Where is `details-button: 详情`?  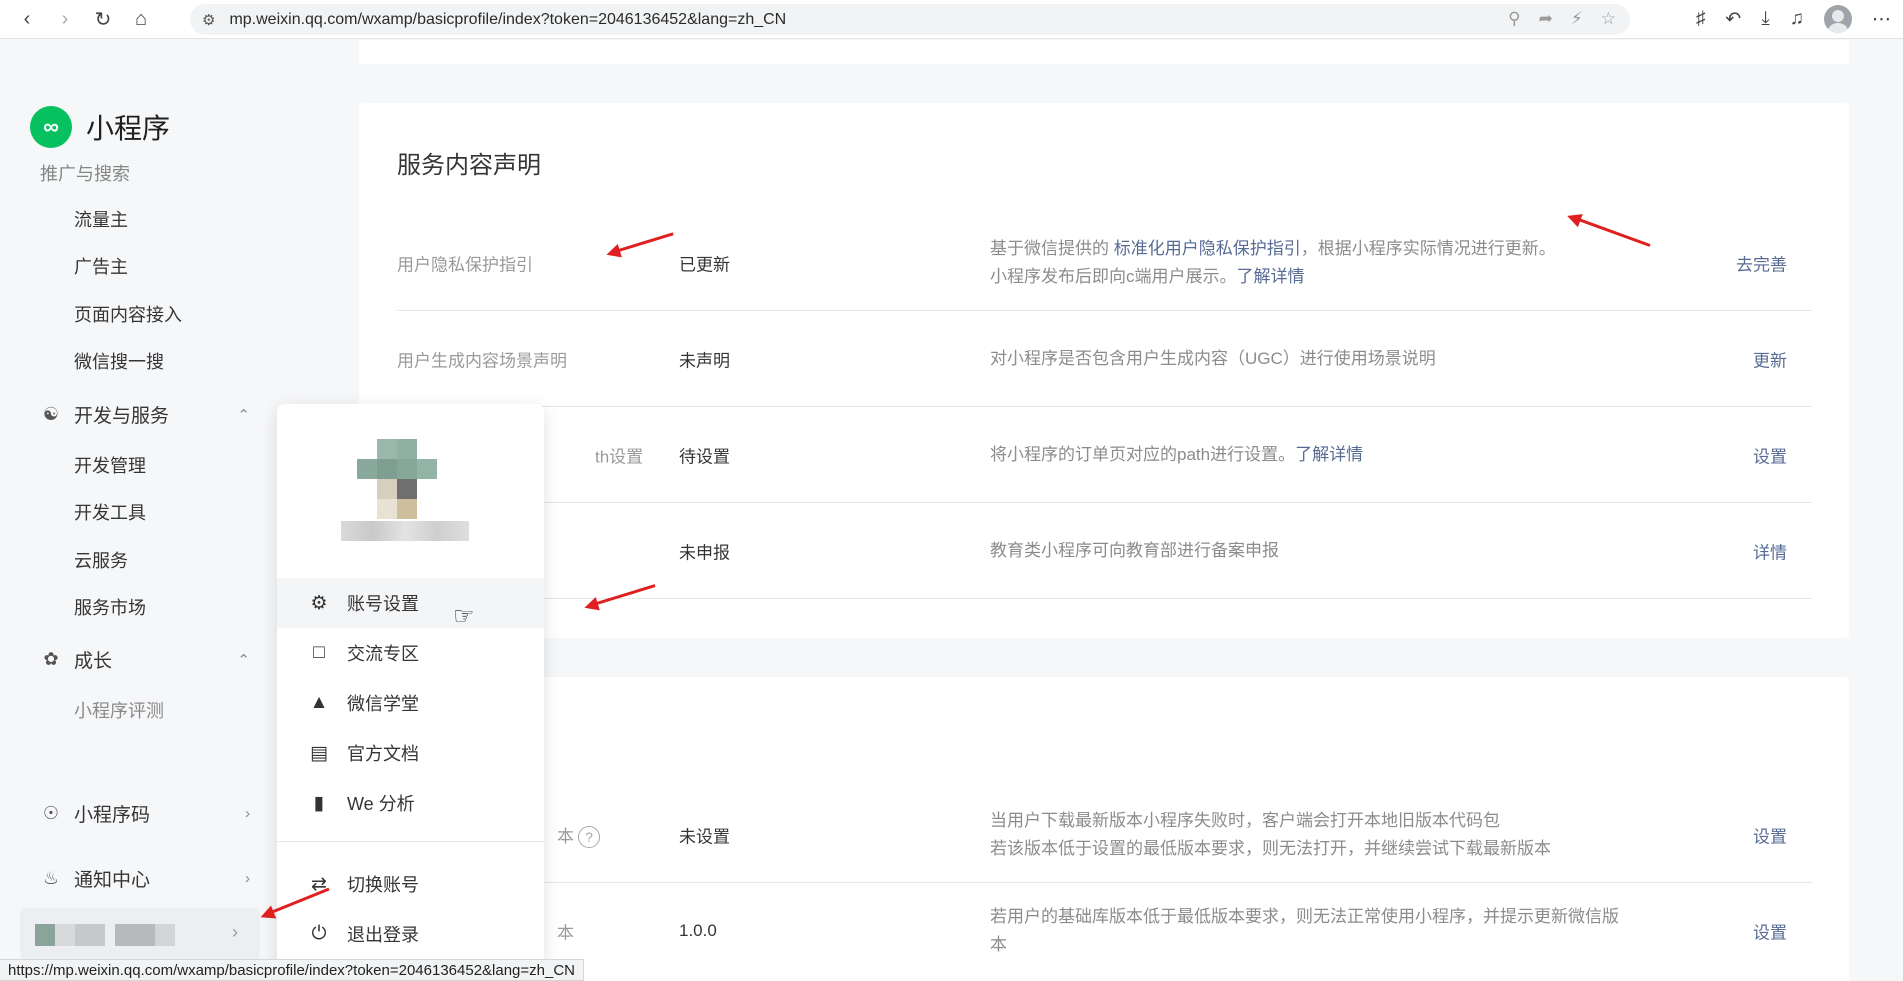 details-button: 详情 is located at coordinates (1770, 550).